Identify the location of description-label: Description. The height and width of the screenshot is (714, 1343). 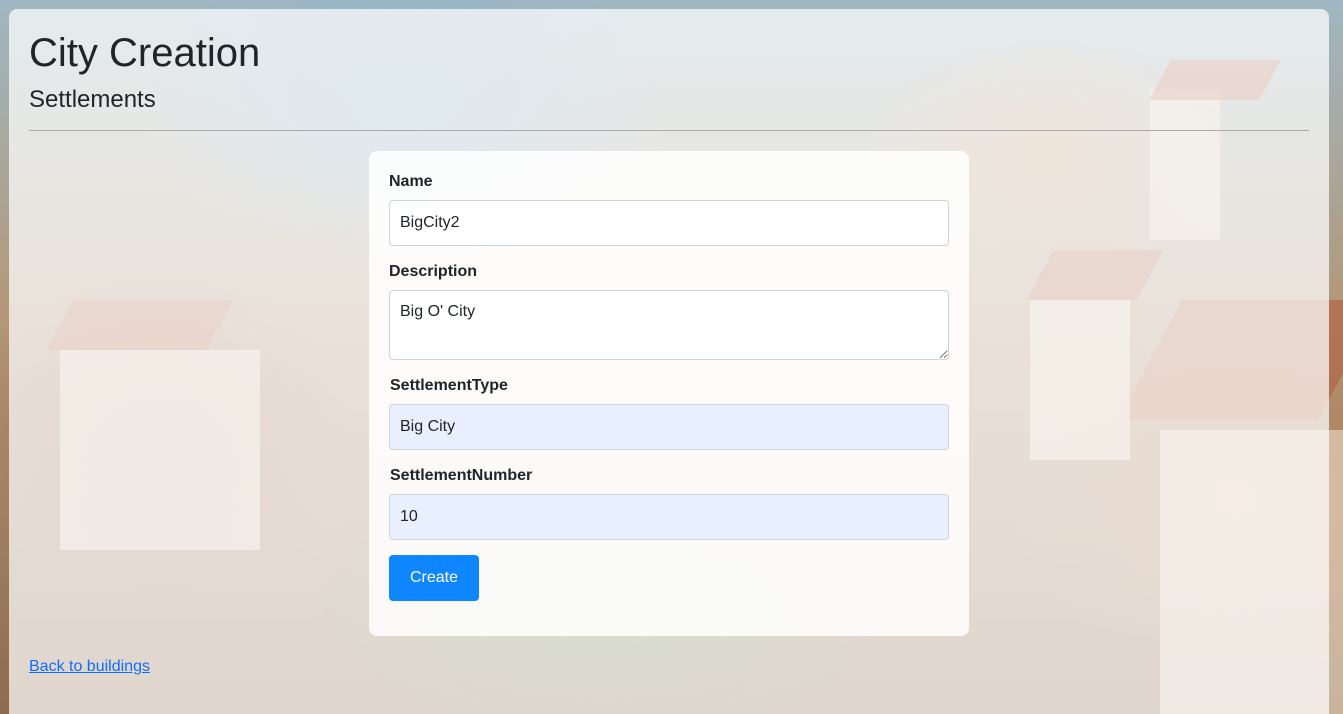
(433, 271).